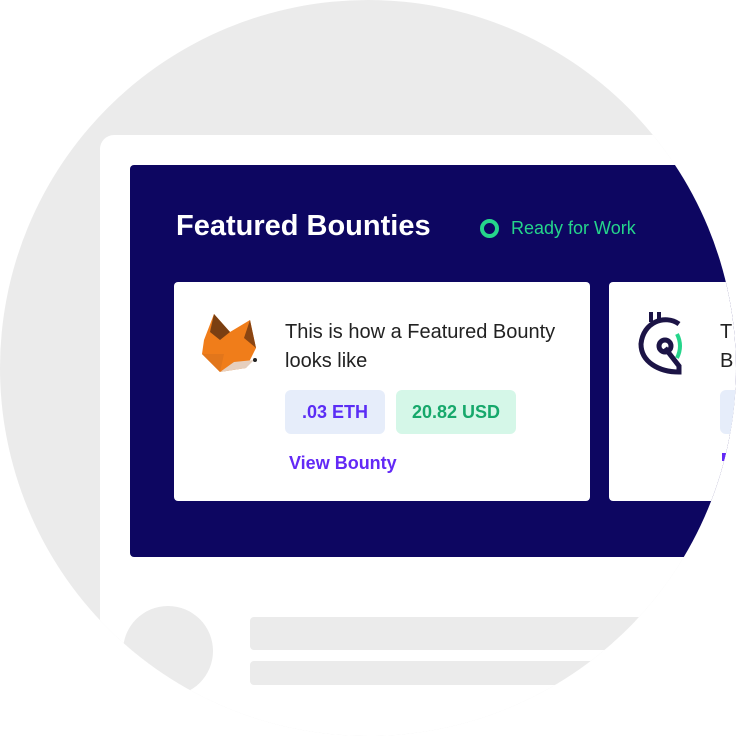 The height and width of the screenshot is (736, 736). What do you see at coordinates (489, 228) in the screenshot?
I see `status-ring-icon` at bounding box center [489, 228].